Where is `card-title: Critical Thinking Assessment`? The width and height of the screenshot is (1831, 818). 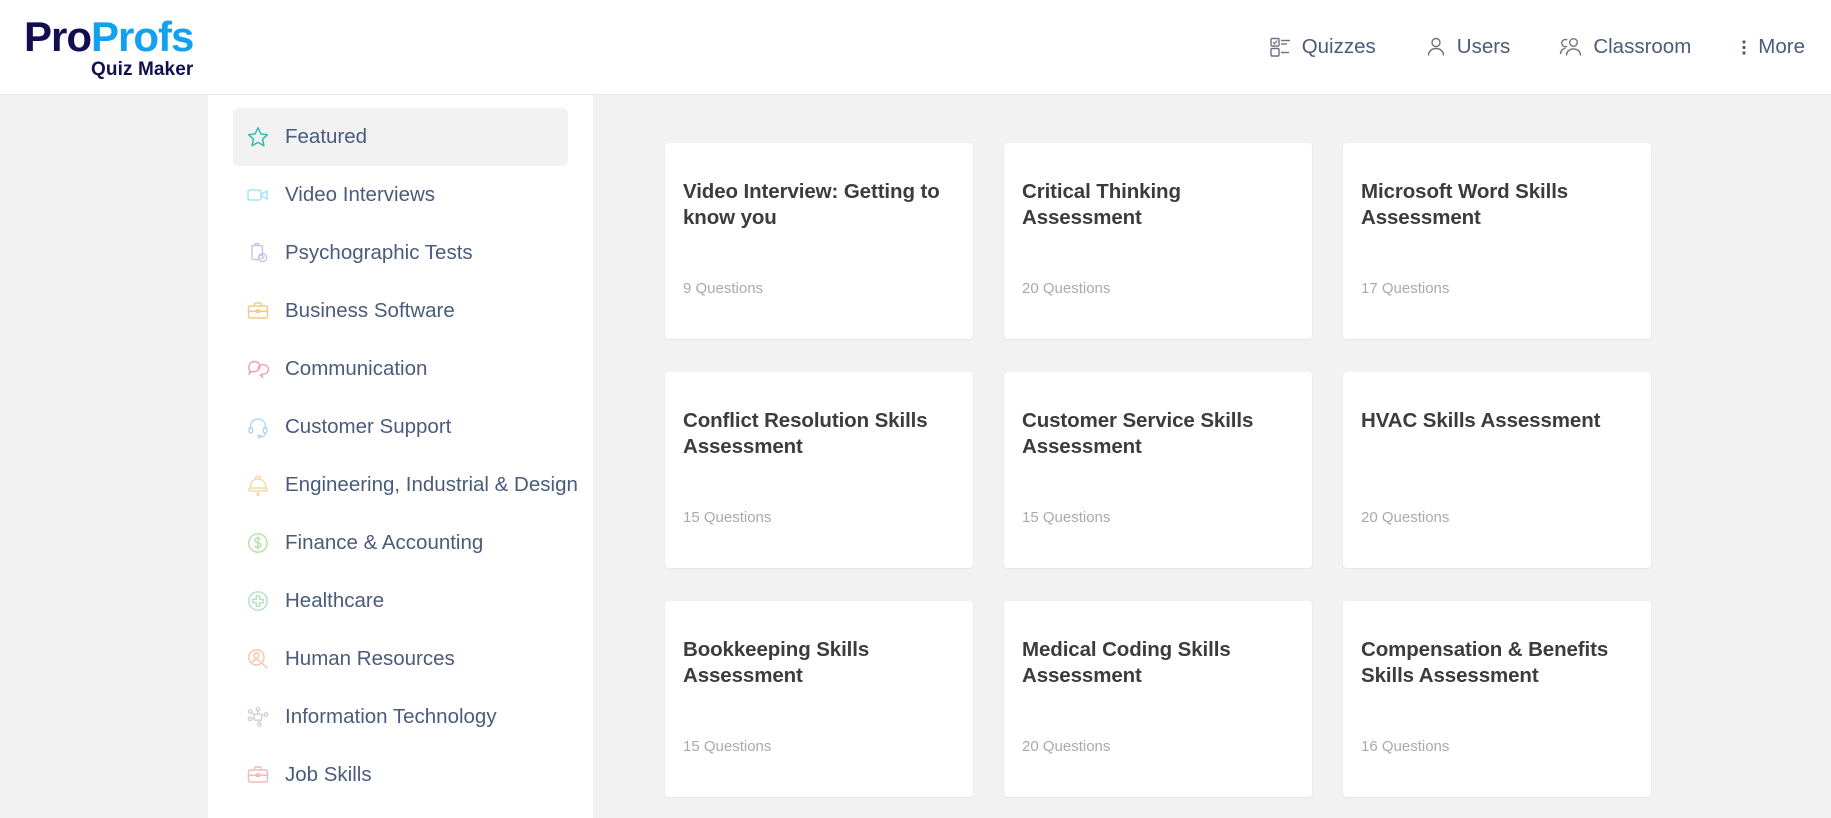
card-title: Critical Thinking Assessment is located at coordinates (1101, 205).